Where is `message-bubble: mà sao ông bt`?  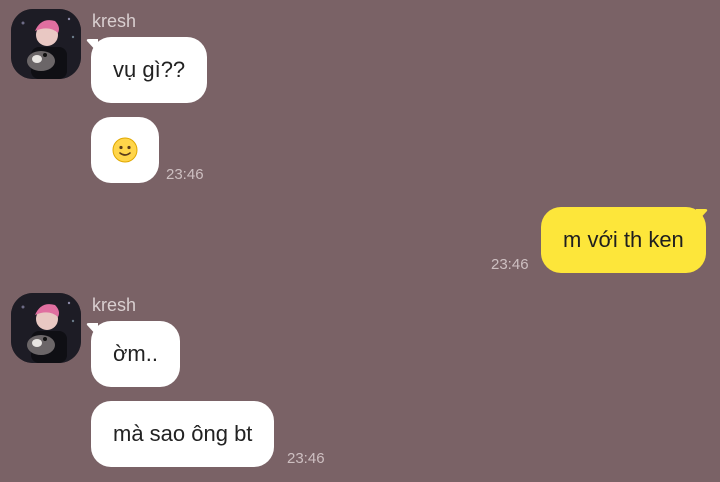
message-bubble: mà sao ông bt is located at coordinates (183, 434).